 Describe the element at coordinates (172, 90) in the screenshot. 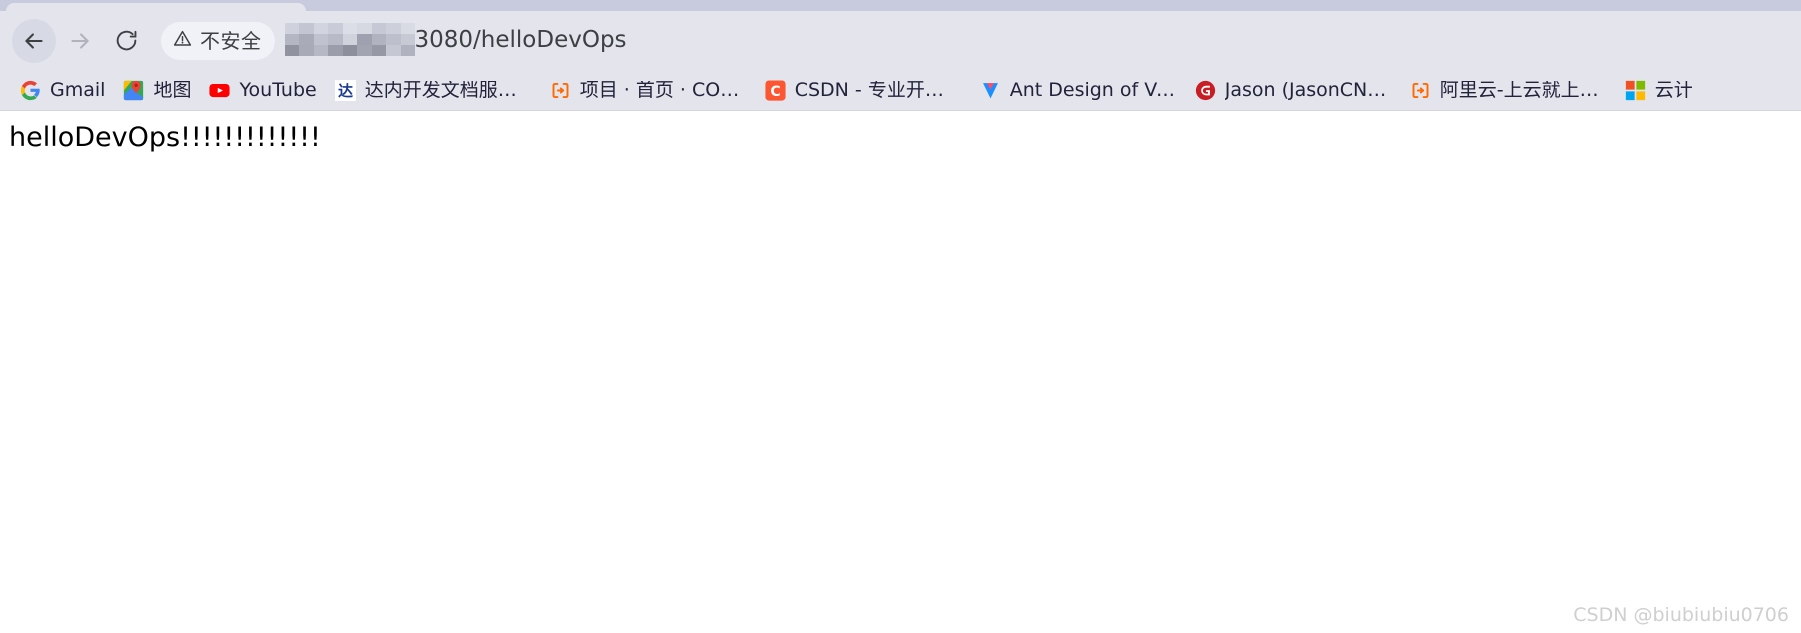

I see `bookmark-label: 地图` at that location.